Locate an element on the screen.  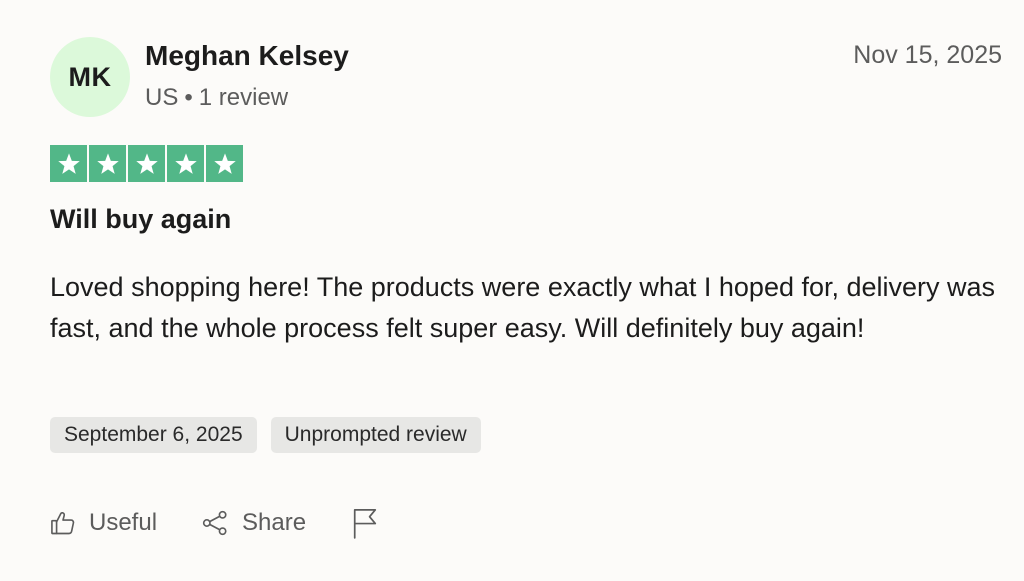
reviewer-name: Meghan Kelsey is located at coordinates (247, 56).